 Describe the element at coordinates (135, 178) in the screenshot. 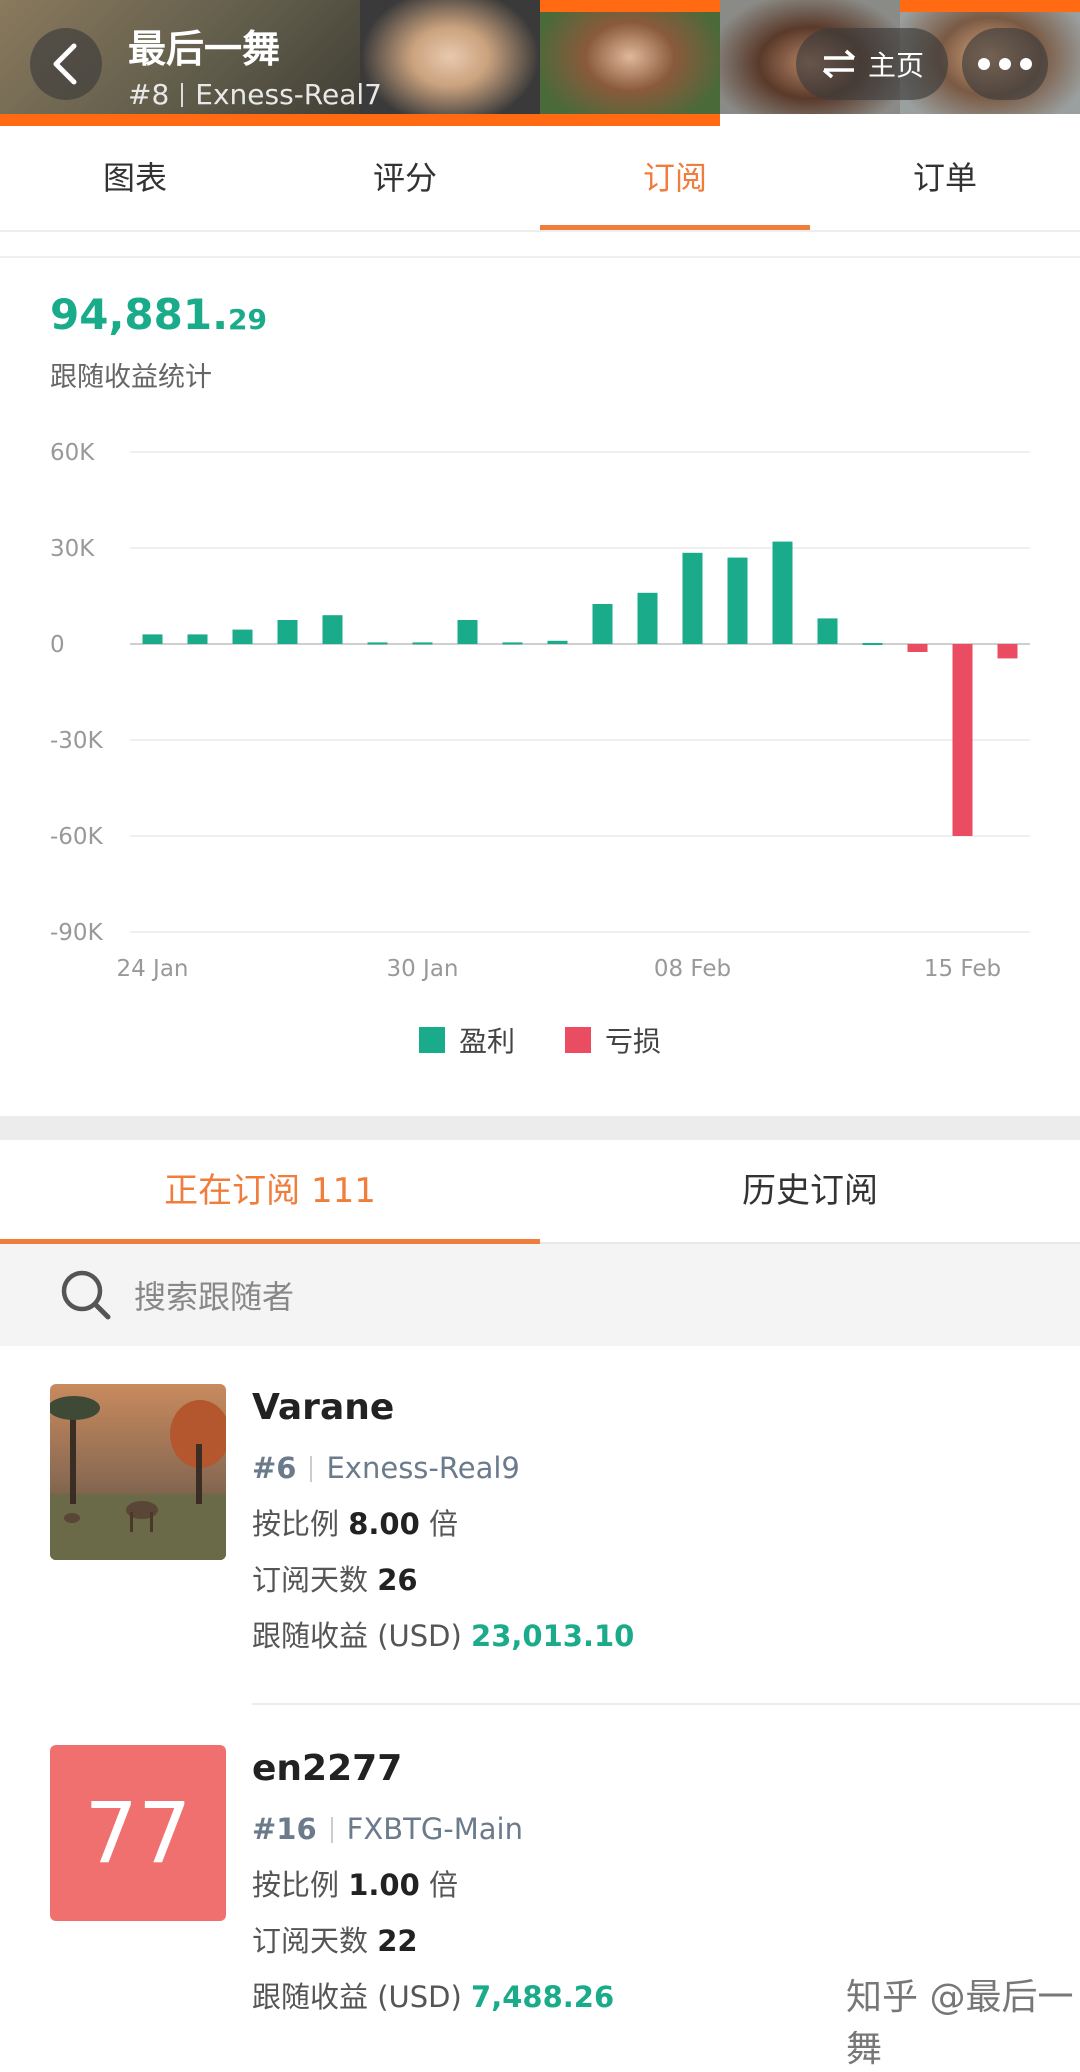

I see `tab-chart: 图表` at that location.